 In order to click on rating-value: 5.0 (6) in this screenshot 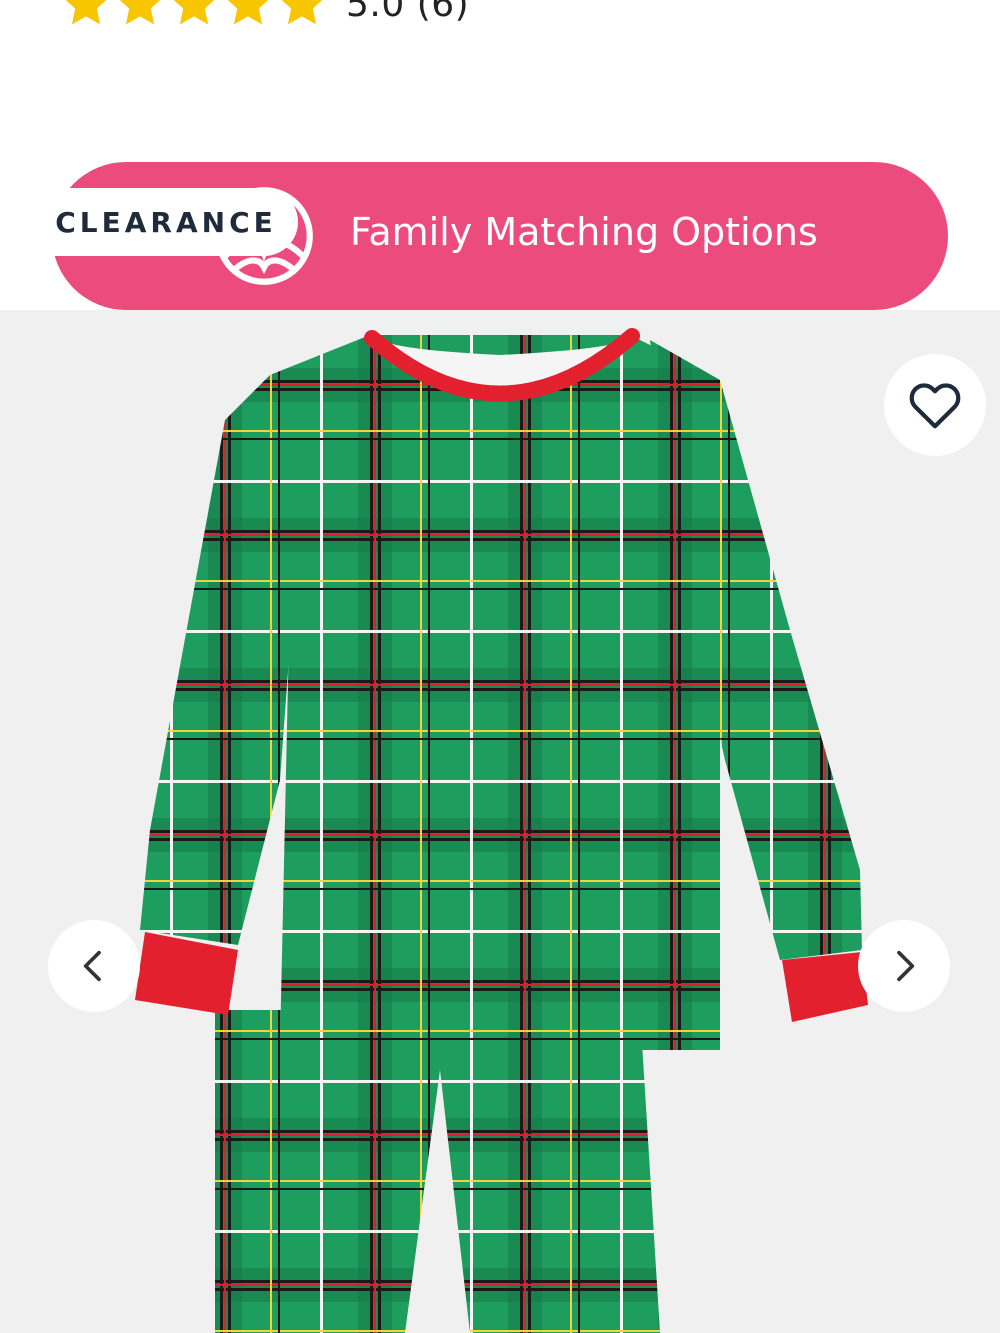, I will do `click(408, 12)`.